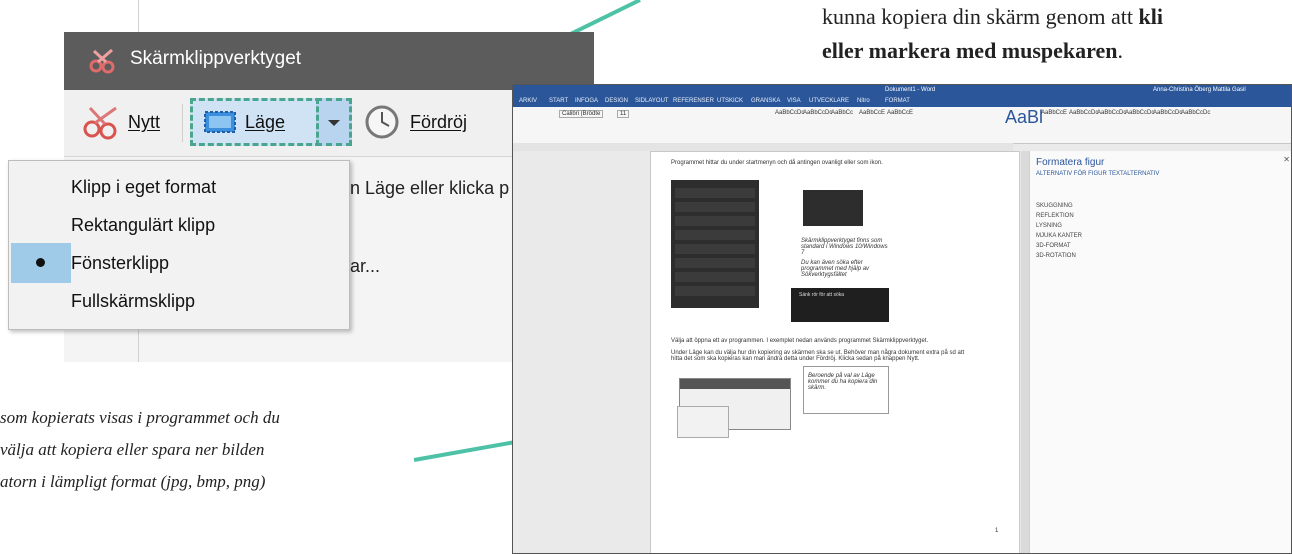 Image resolution: width=1292 pixels, height=554 pixels. I want to click on radio-dot-icon, so click(40, 262).